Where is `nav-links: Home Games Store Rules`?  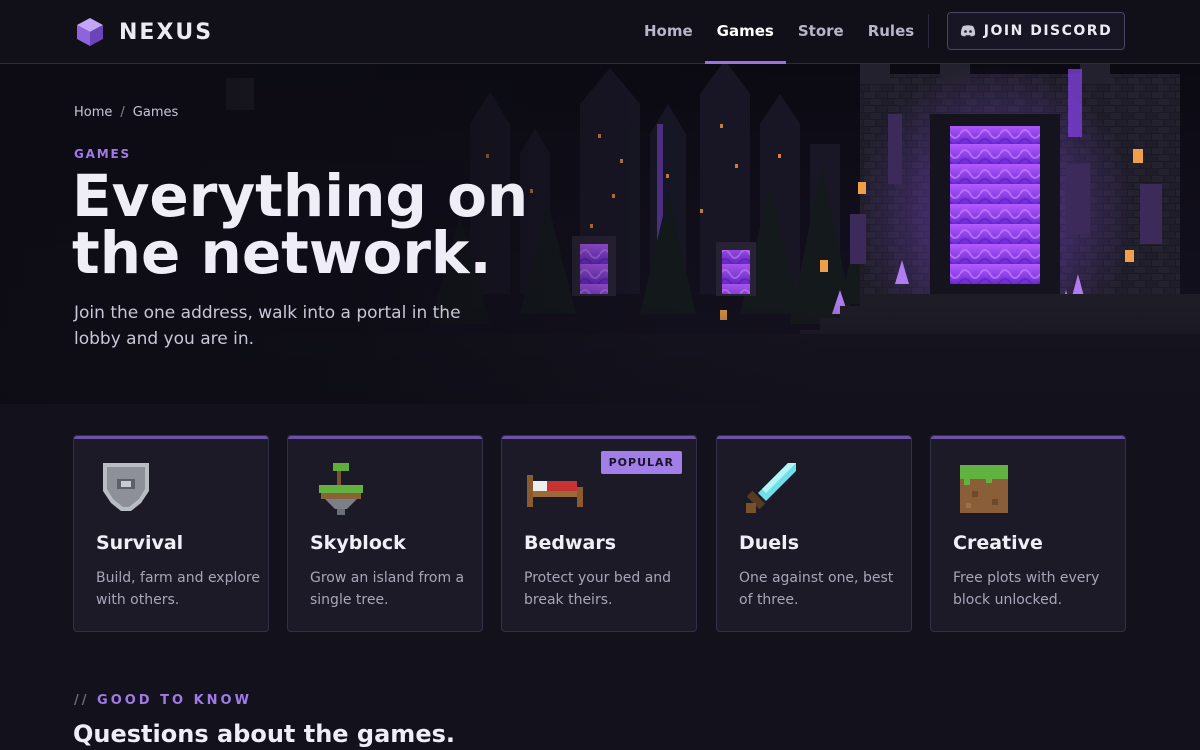
nav-links: Home Games Store Rules is located at coordinates (779, 32).